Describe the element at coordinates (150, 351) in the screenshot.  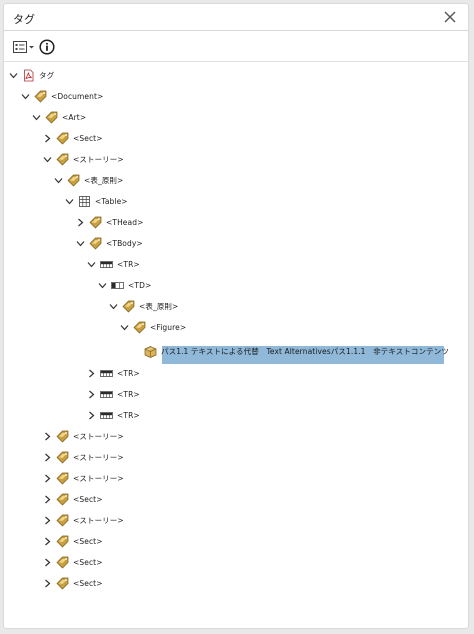
I see `content-box-icon` at that location.